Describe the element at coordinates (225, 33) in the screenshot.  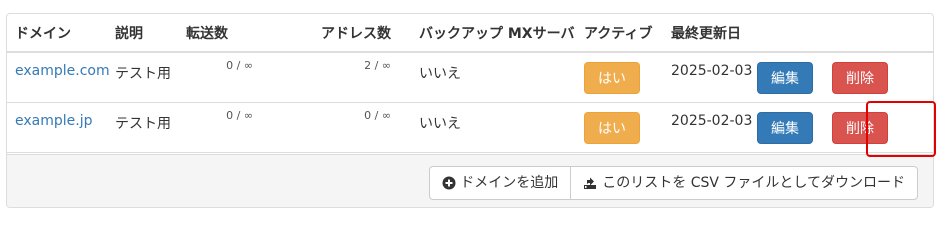
I see `column-header-transfers: 転送数` at that location.